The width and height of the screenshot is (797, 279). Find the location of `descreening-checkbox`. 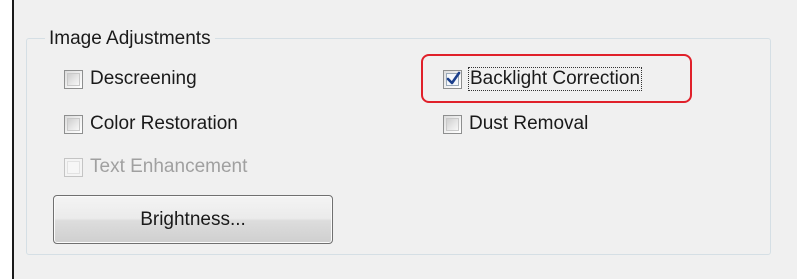

descreening-checkbox is located at coordinates (73, 79).